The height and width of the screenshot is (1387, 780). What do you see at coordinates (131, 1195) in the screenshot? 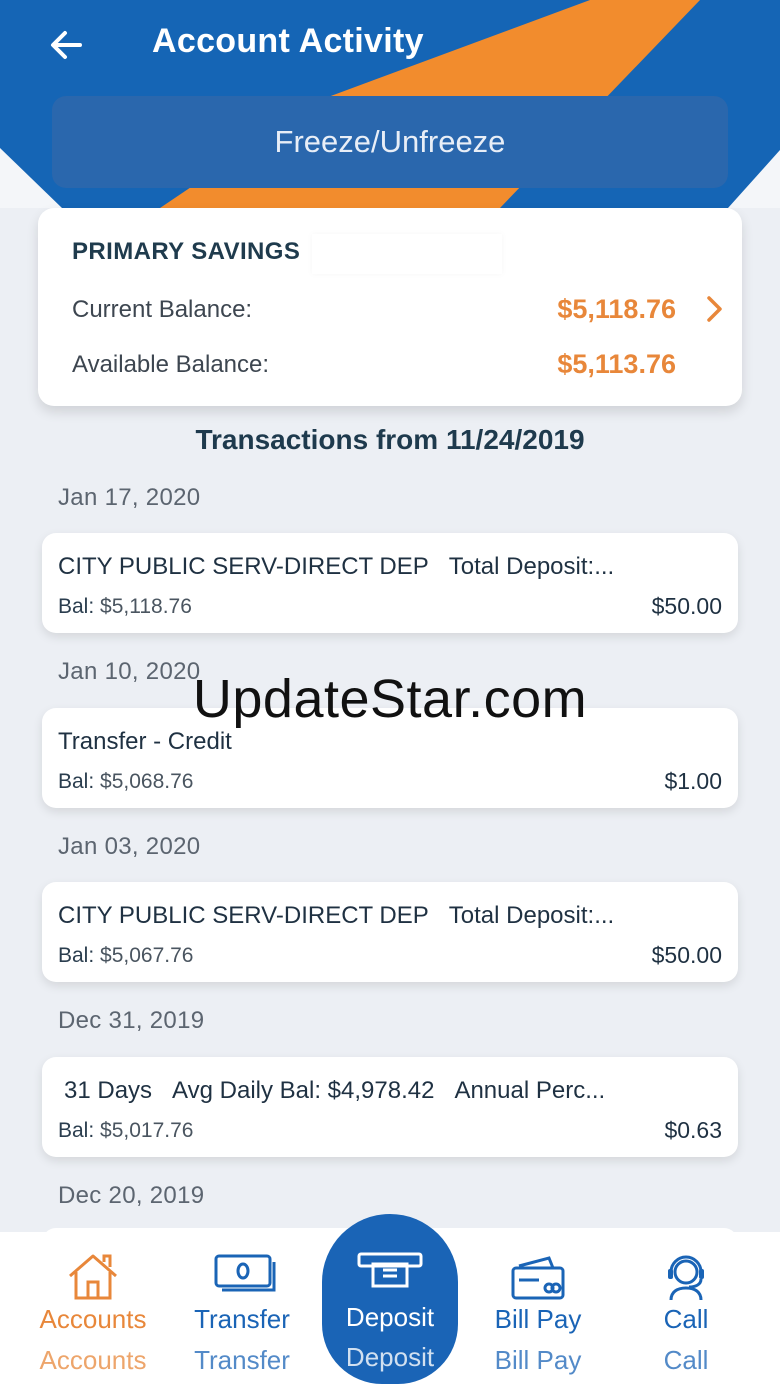
I see `date-label: Dec 20, 2019` at bounding box center [131, 1195].